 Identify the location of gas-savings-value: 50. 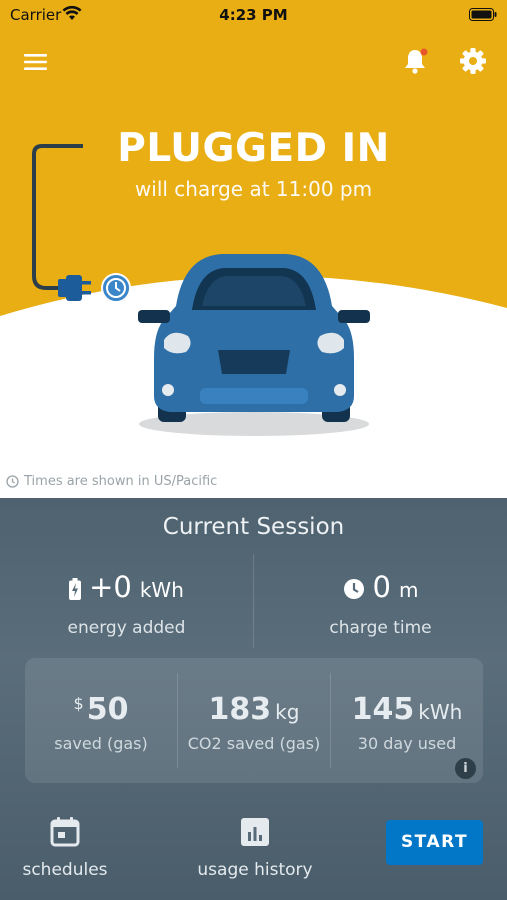
(107, 709).